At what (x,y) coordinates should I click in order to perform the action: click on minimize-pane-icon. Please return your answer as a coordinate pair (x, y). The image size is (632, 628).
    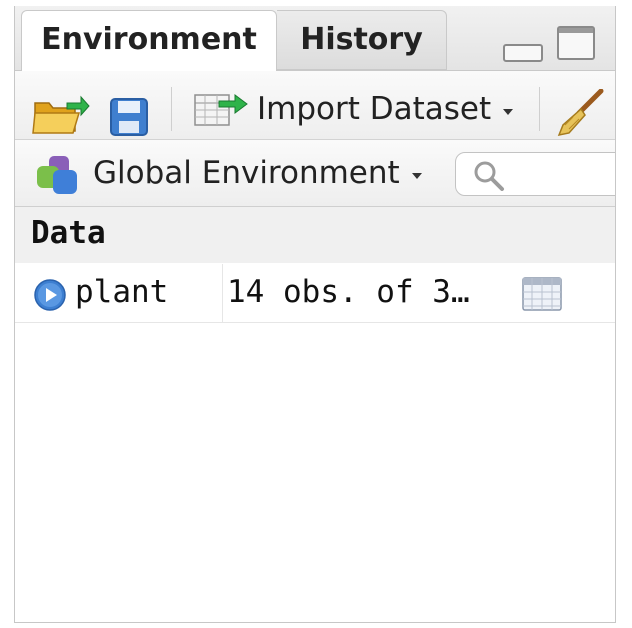
    Looking at the image, I should click on (523, 53).